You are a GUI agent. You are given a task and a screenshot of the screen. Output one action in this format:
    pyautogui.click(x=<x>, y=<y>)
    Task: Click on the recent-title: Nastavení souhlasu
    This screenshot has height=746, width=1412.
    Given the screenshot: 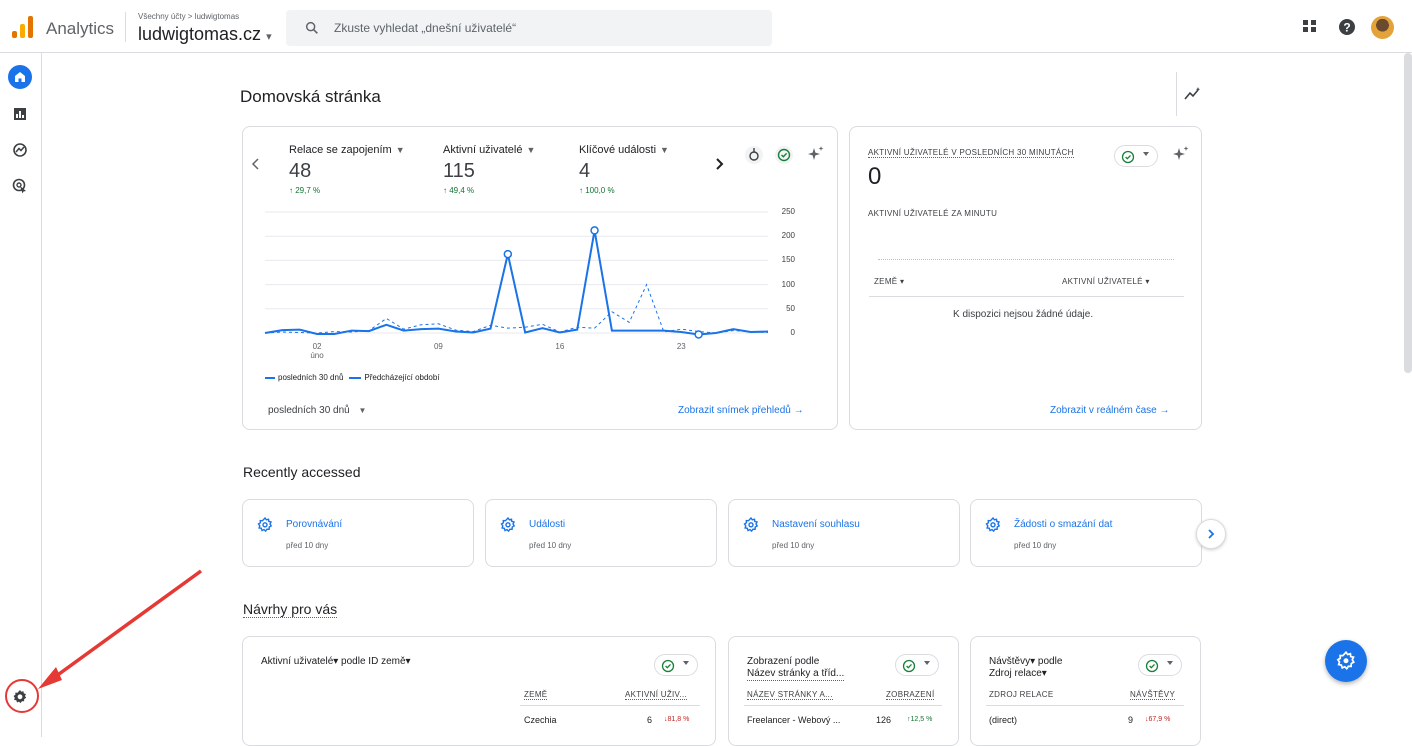 What is the action you would take?
    pyautogui.click(x=816, y=524)
    